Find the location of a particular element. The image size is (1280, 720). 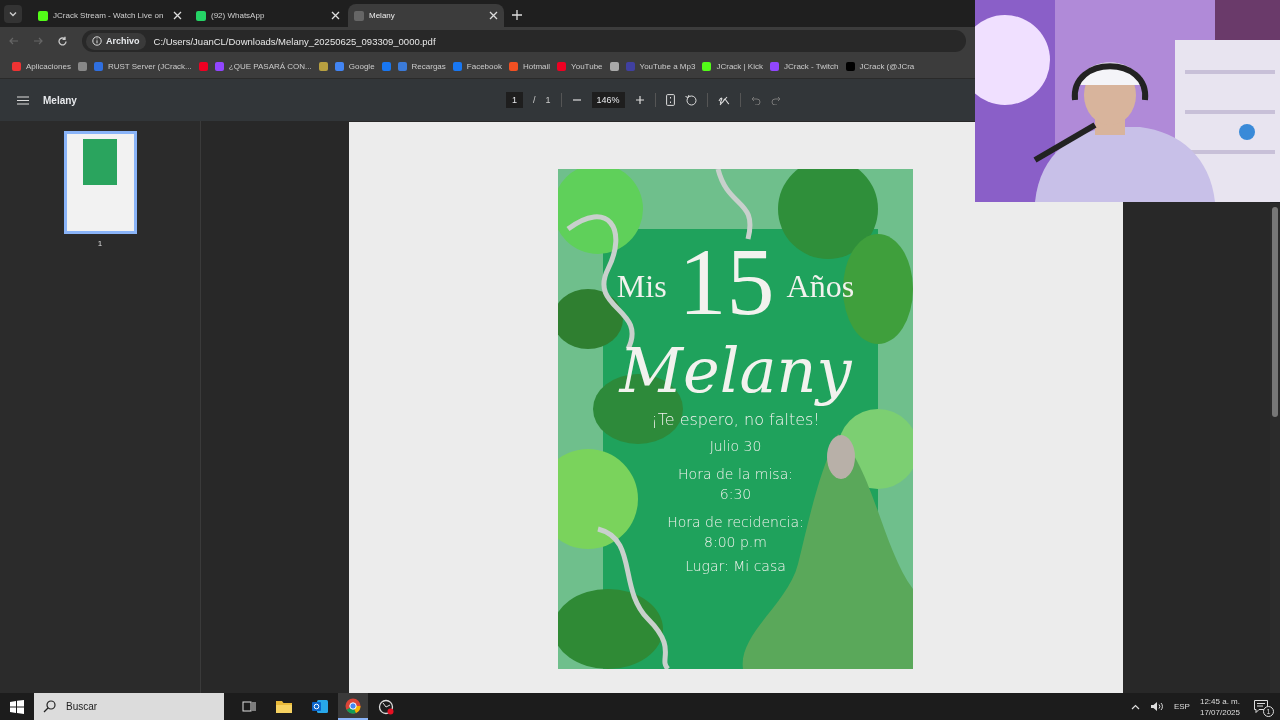

bookmark: YouTube a Mp3 is located at coordinates (660, 66).